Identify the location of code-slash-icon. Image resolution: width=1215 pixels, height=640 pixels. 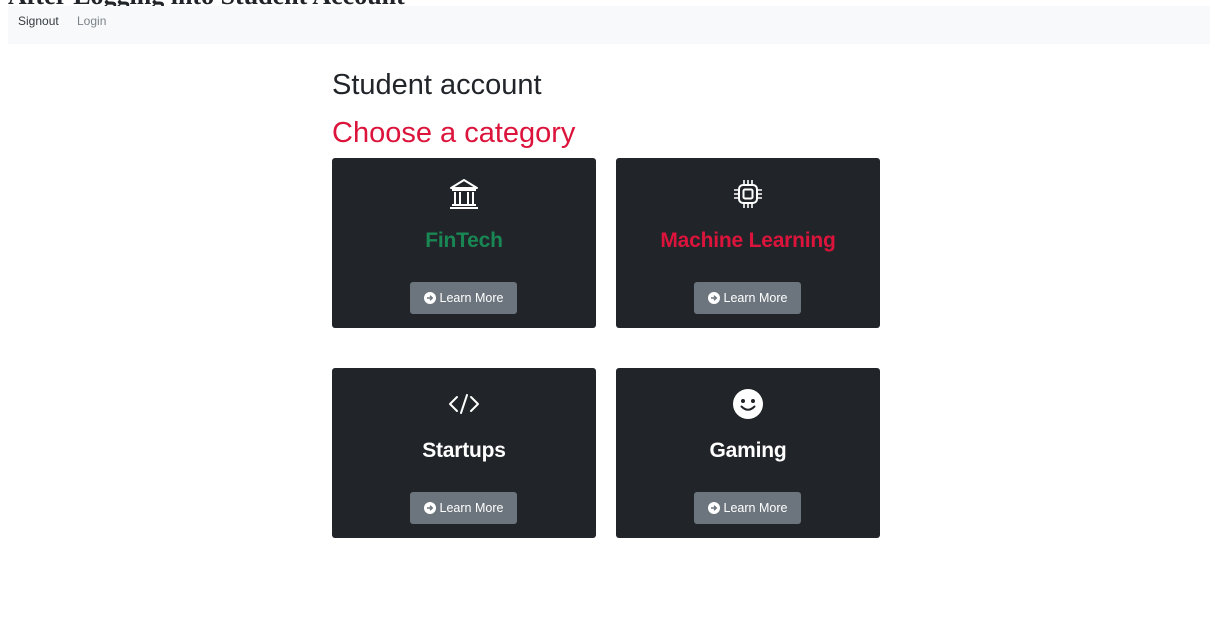
(464, 404).